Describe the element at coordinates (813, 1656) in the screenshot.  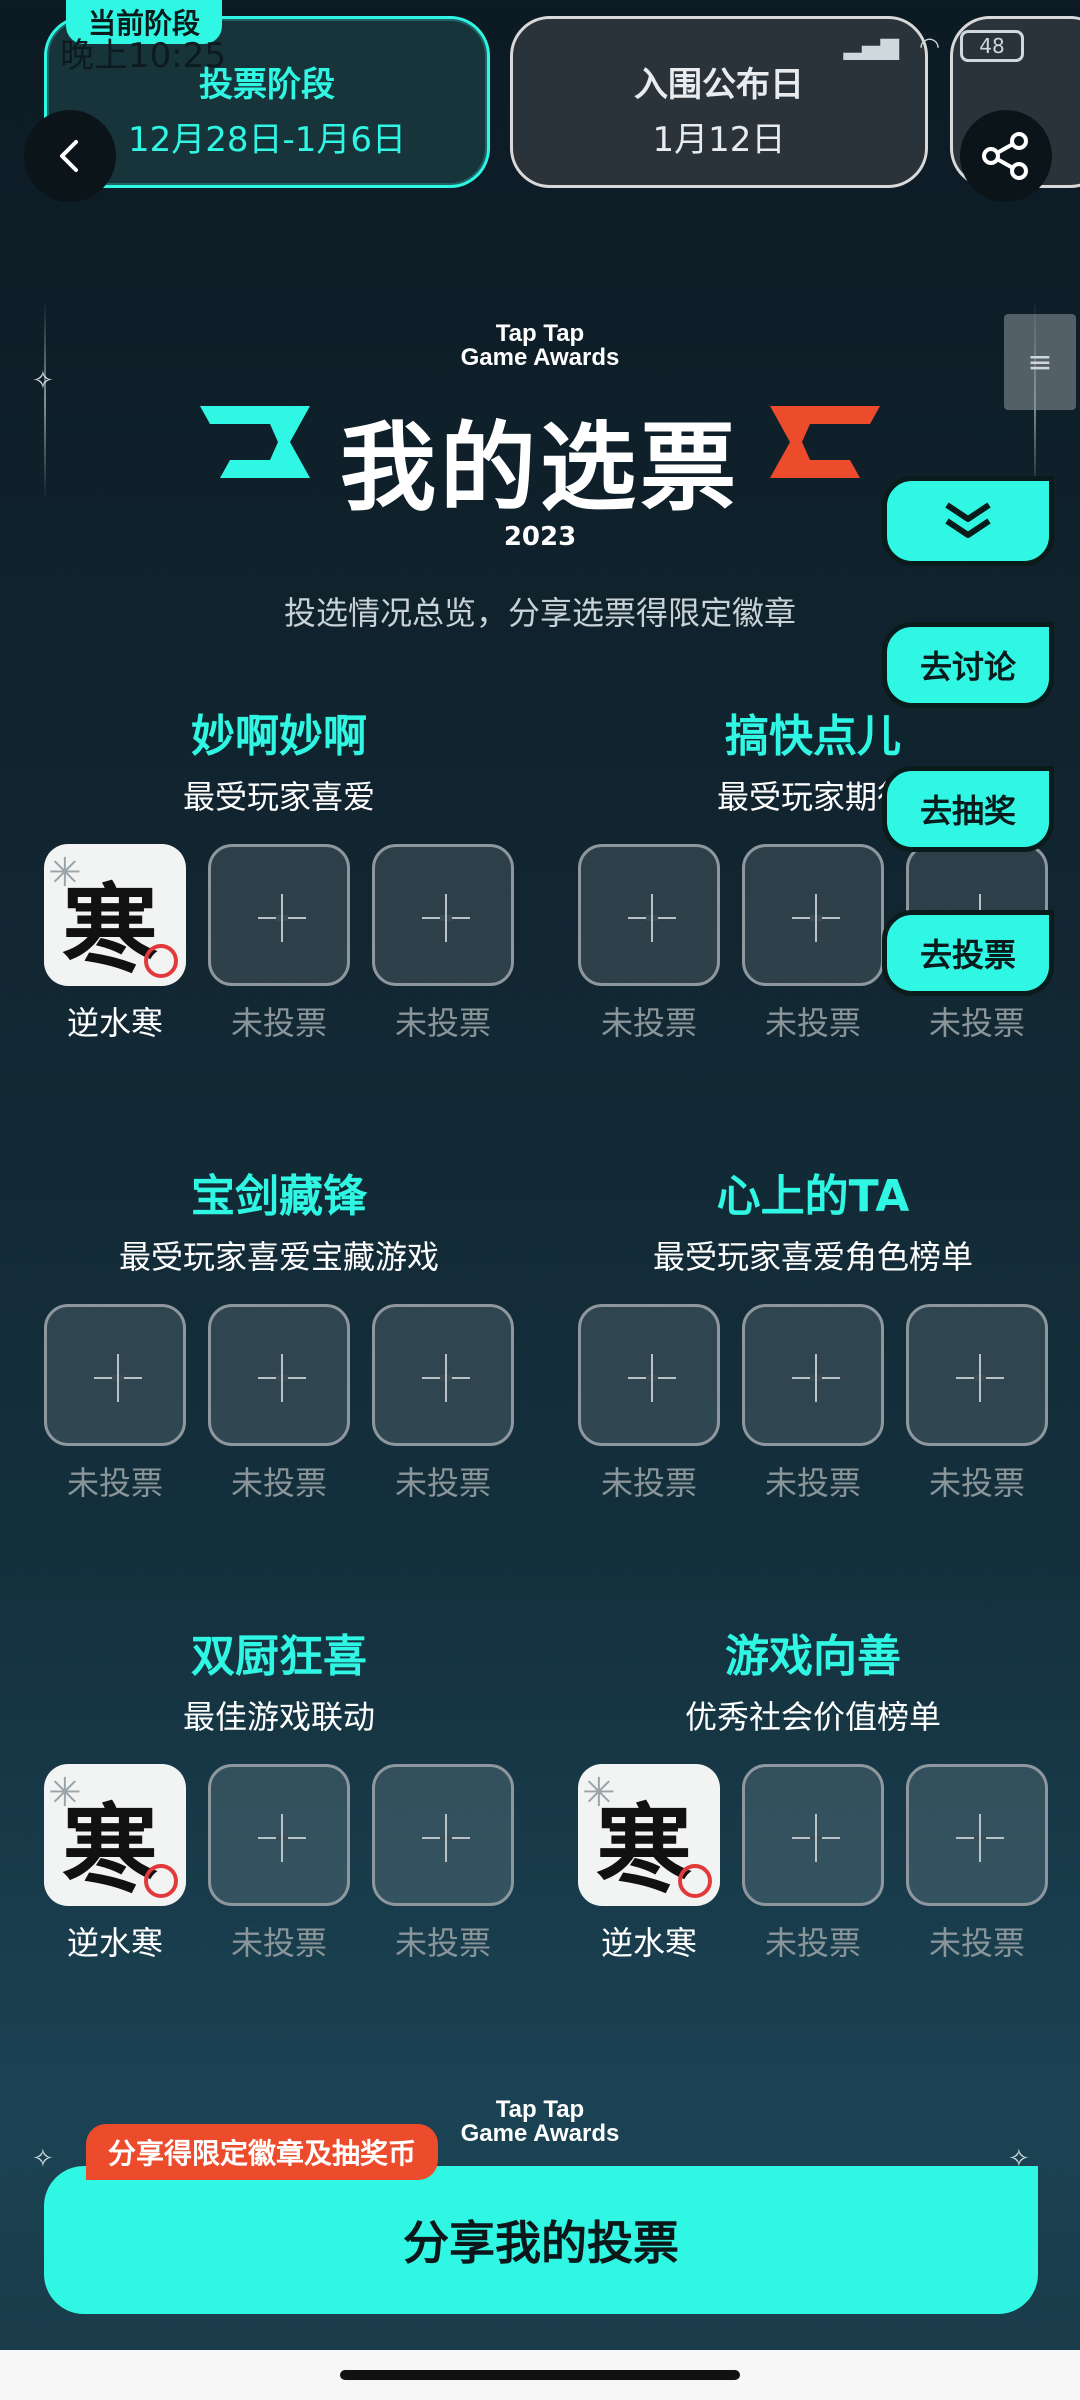
I see `category-title: 游戏向善` at that location.